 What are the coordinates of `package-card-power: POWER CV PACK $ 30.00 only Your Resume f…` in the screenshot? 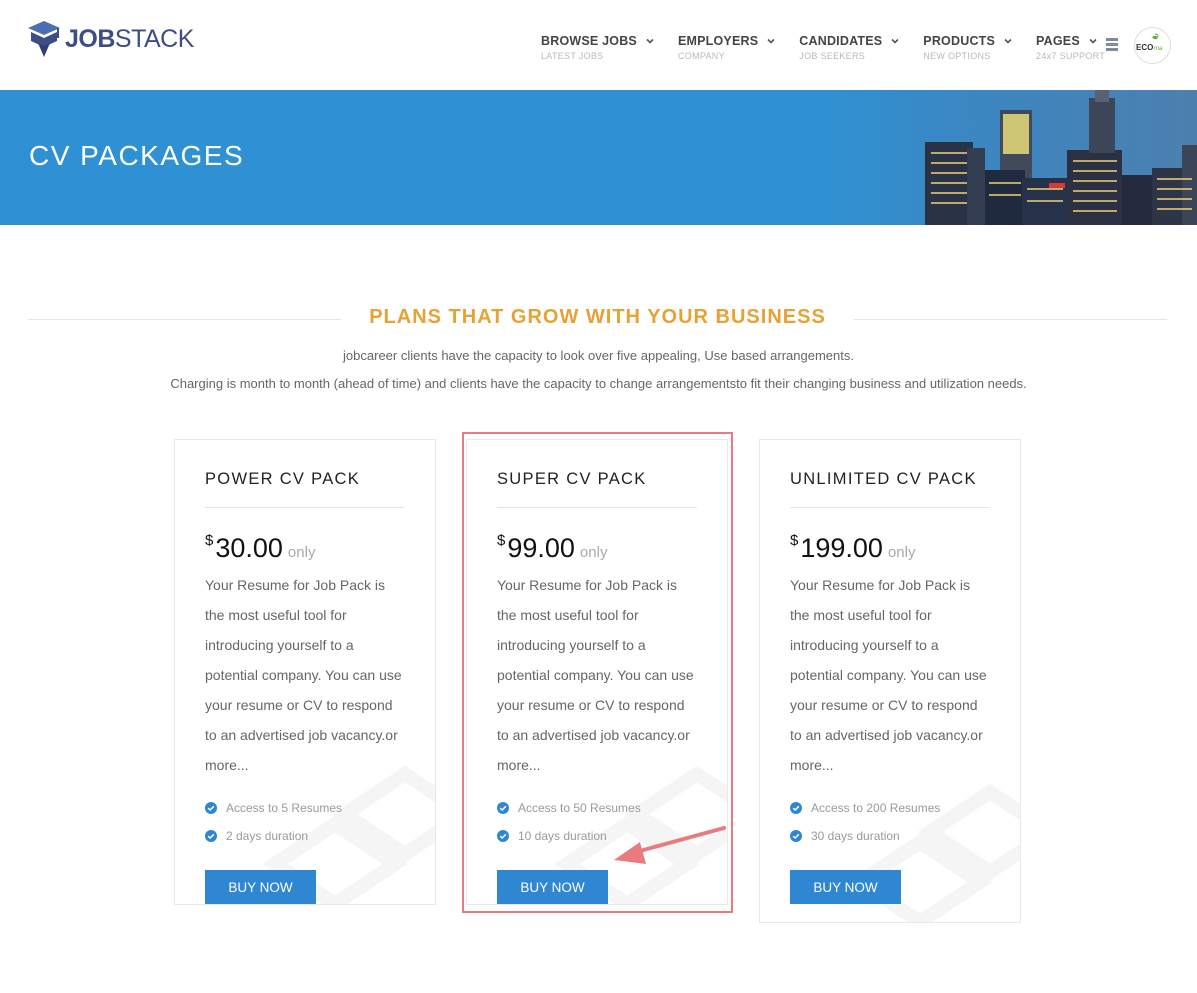 It's located at (305, 672).